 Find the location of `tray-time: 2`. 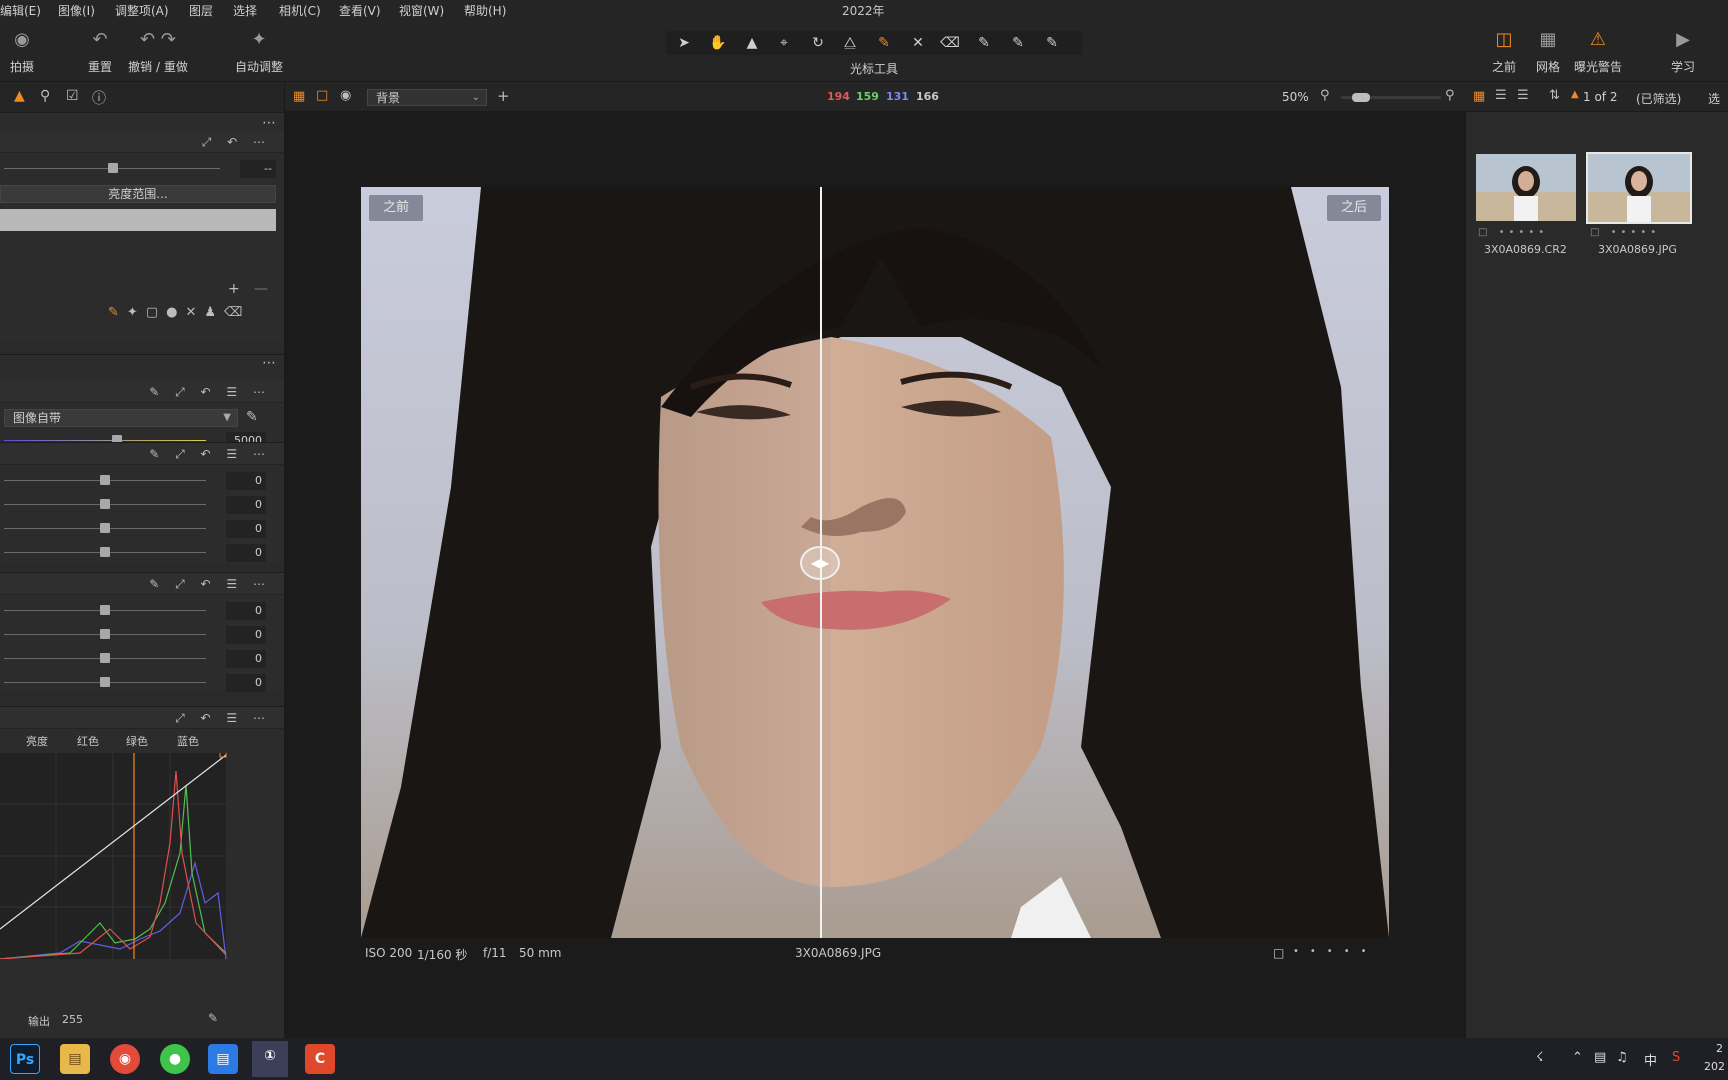

tray-time: 2 is located at coordinates (1719, 1048).